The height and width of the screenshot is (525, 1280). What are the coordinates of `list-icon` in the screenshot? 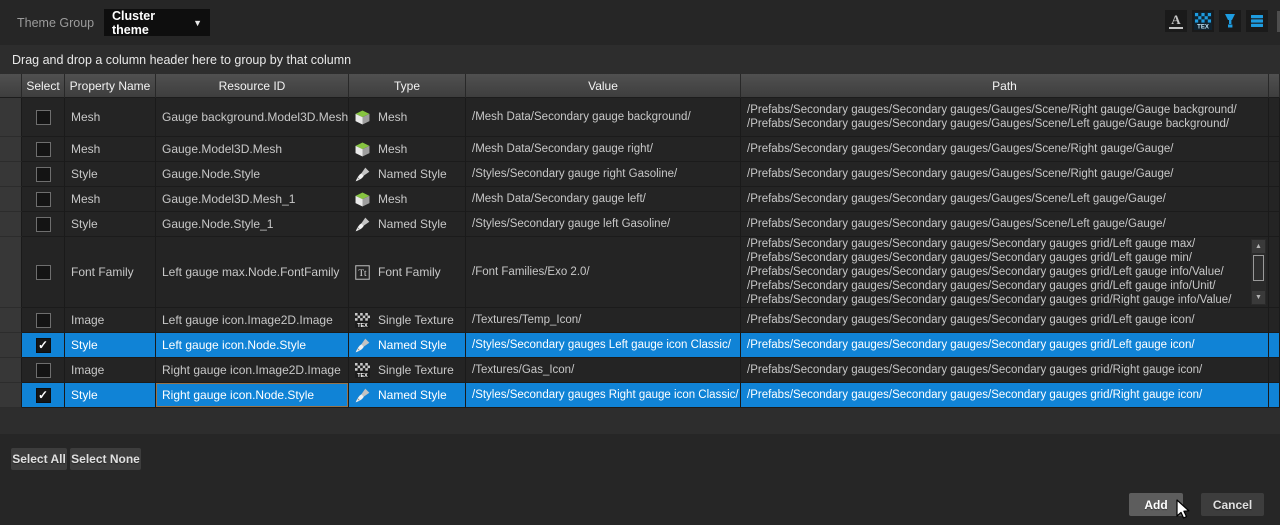 It's located at (1257, 21).